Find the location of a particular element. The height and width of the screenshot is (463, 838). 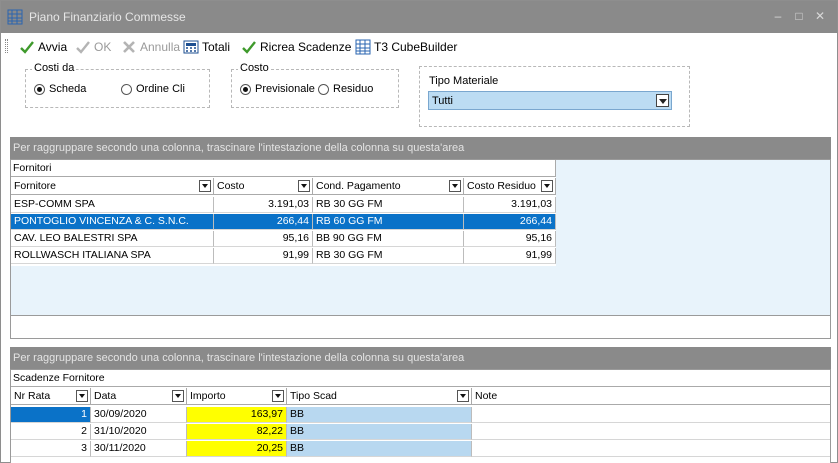

cubebuilder-label: T3 CubeBuilder is located at coordinates (416, 46).